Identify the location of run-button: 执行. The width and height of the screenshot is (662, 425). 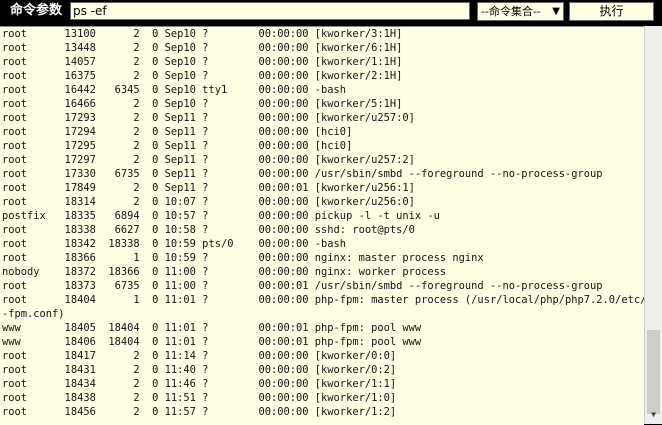
(611, 11).